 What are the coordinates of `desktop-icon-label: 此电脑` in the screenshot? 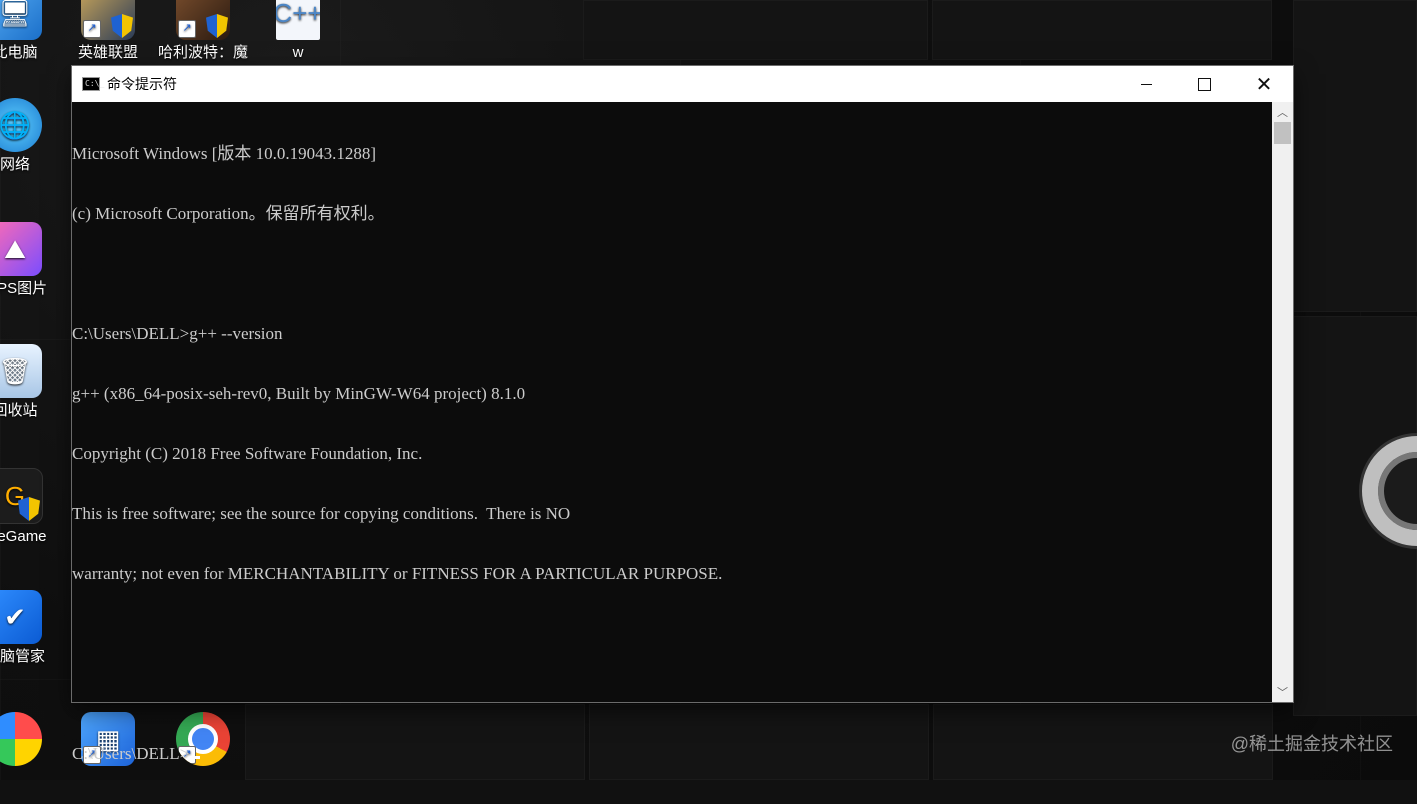 It's located at (19, 52).